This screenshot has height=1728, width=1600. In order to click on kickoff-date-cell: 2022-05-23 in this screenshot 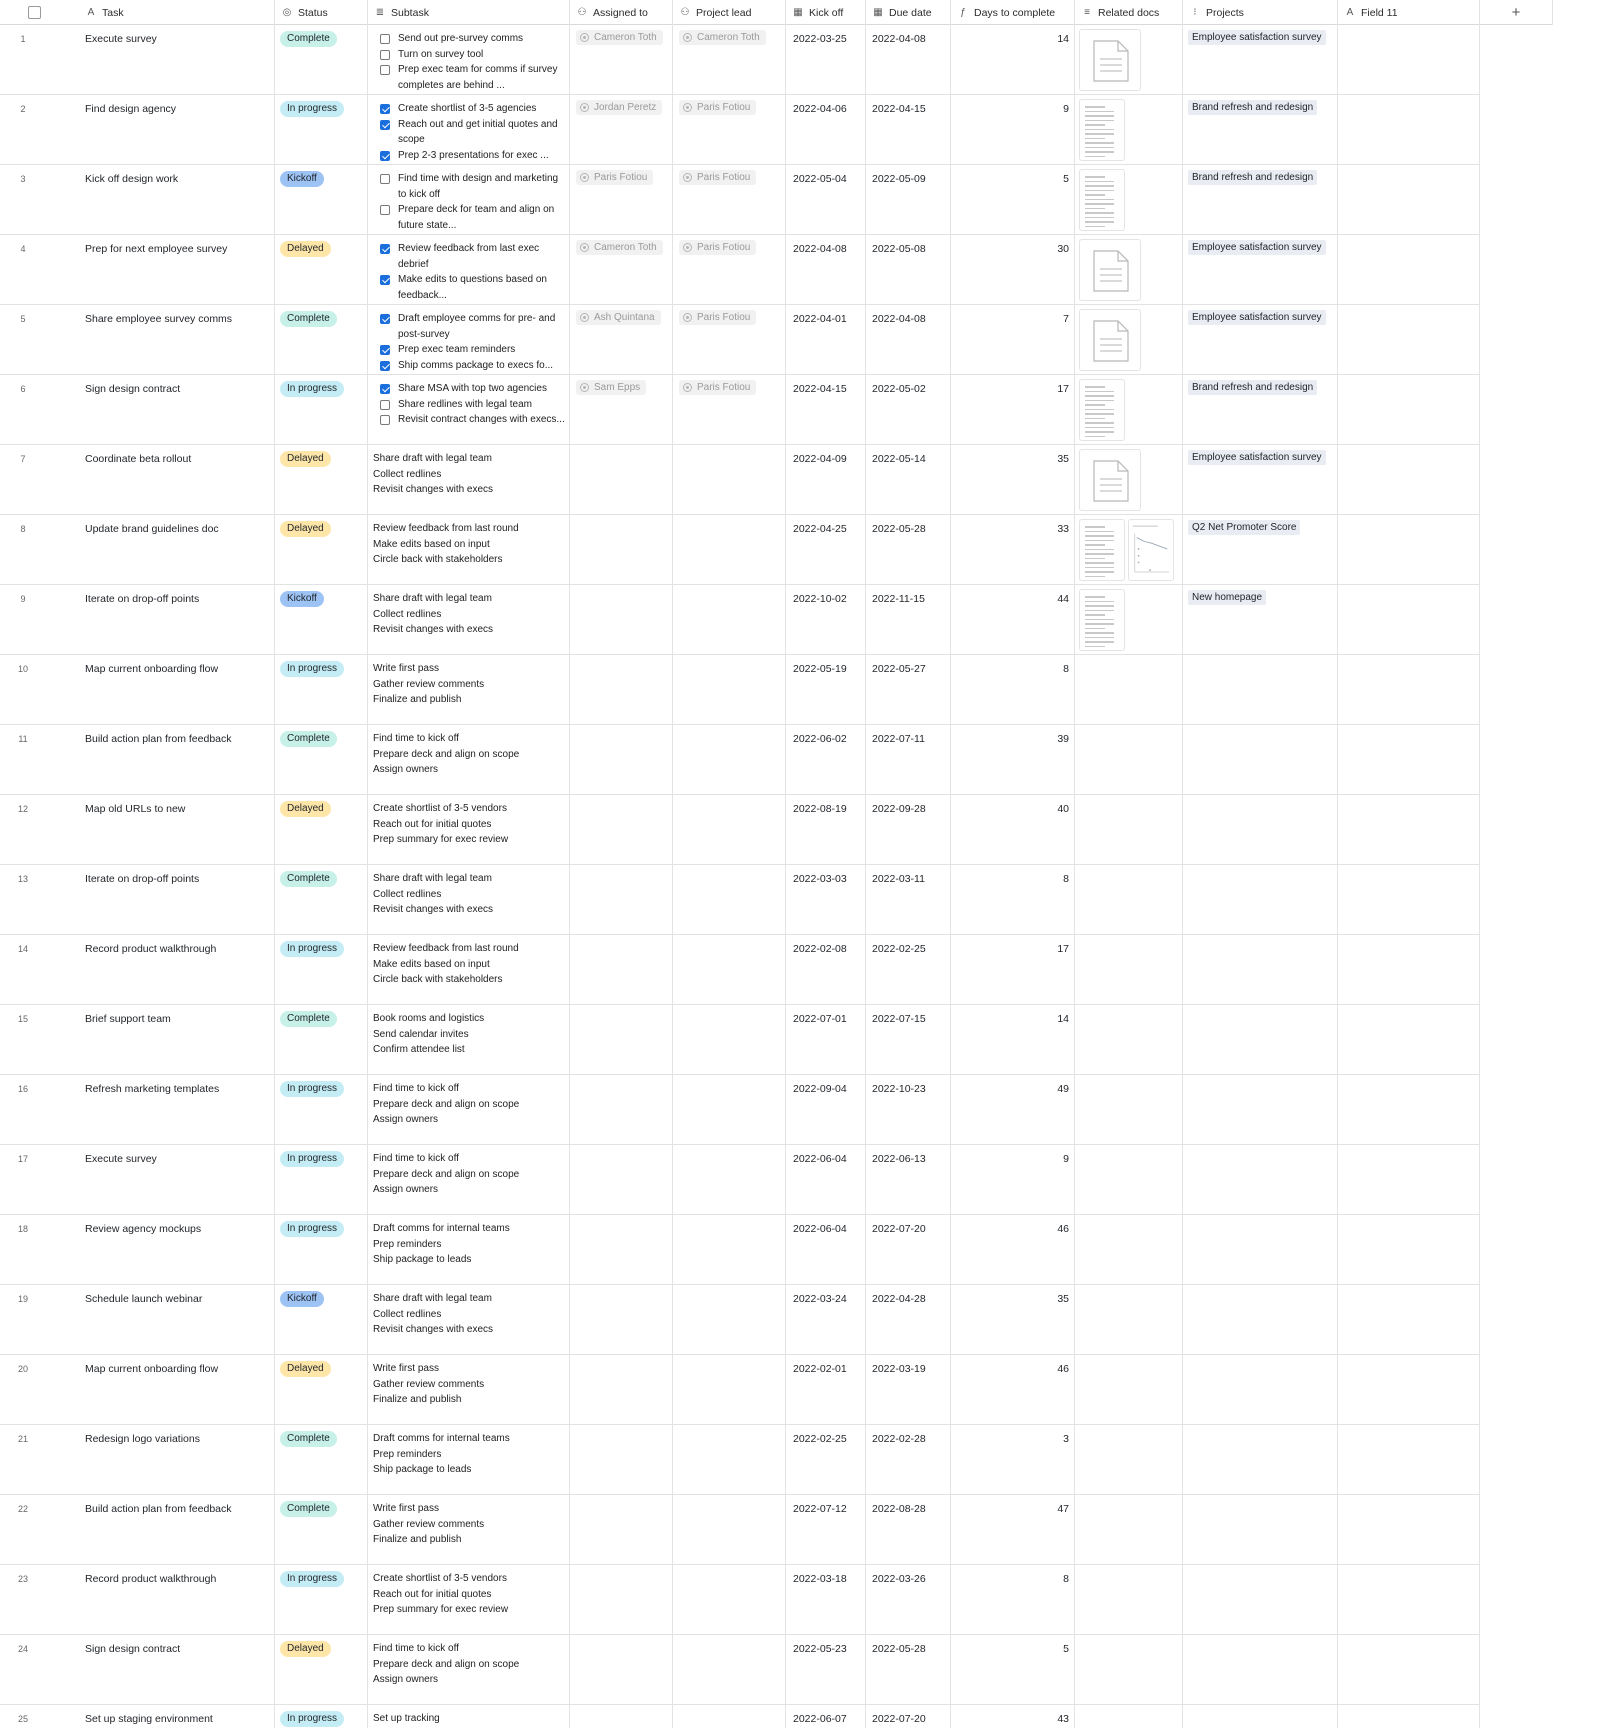, I will do `click(826, 1670)`.